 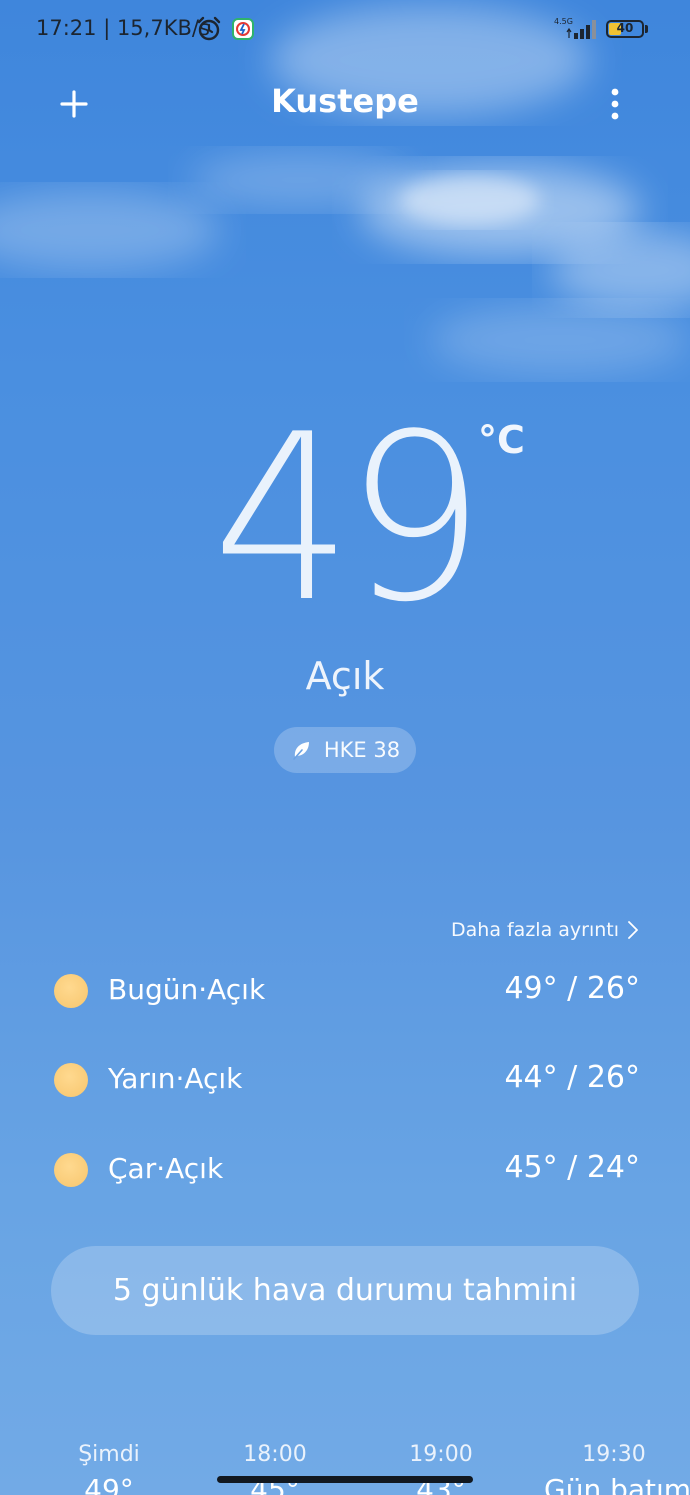 What do you see at coordinates (501, 440) in the screenshot?
I see `temperature-unit: °C` at bounding box center [501, 440].